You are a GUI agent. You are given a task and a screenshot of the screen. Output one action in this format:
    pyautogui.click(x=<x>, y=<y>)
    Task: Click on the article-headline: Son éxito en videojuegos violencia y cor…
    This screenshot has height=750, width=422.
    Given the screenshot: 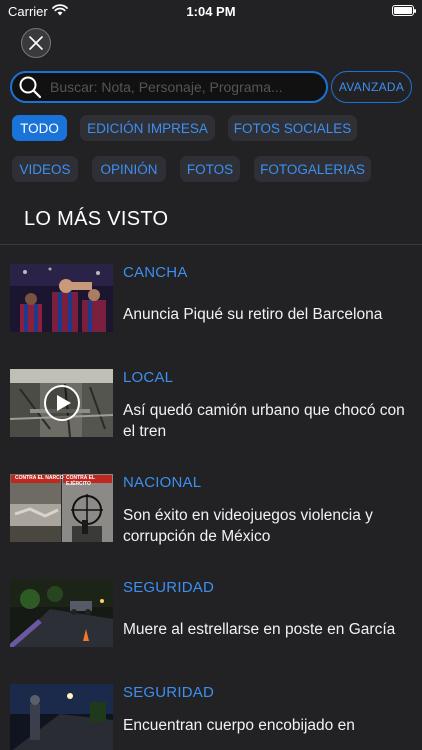 What is the action you would take?
    pyautogui.click(x=248, y=526)
    